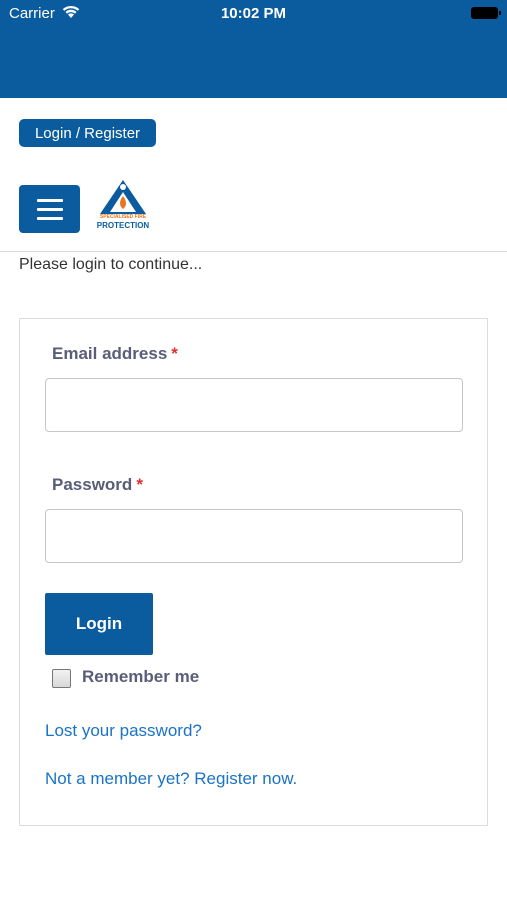 The height and width of the screenshot is (900, 507). Describe the element at coordinates (92, 484) in the screenshot. I see `password-label-text: Password` at that location.